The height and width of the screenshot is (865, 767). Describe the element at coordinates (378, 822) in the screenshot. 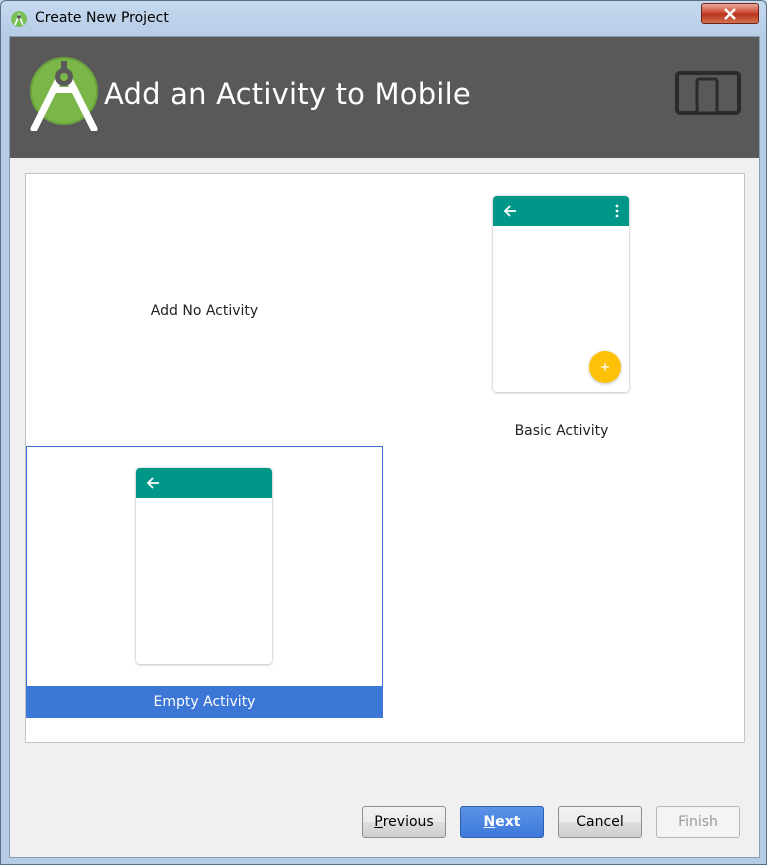

I see `previous-mnemonic: P` at that location.